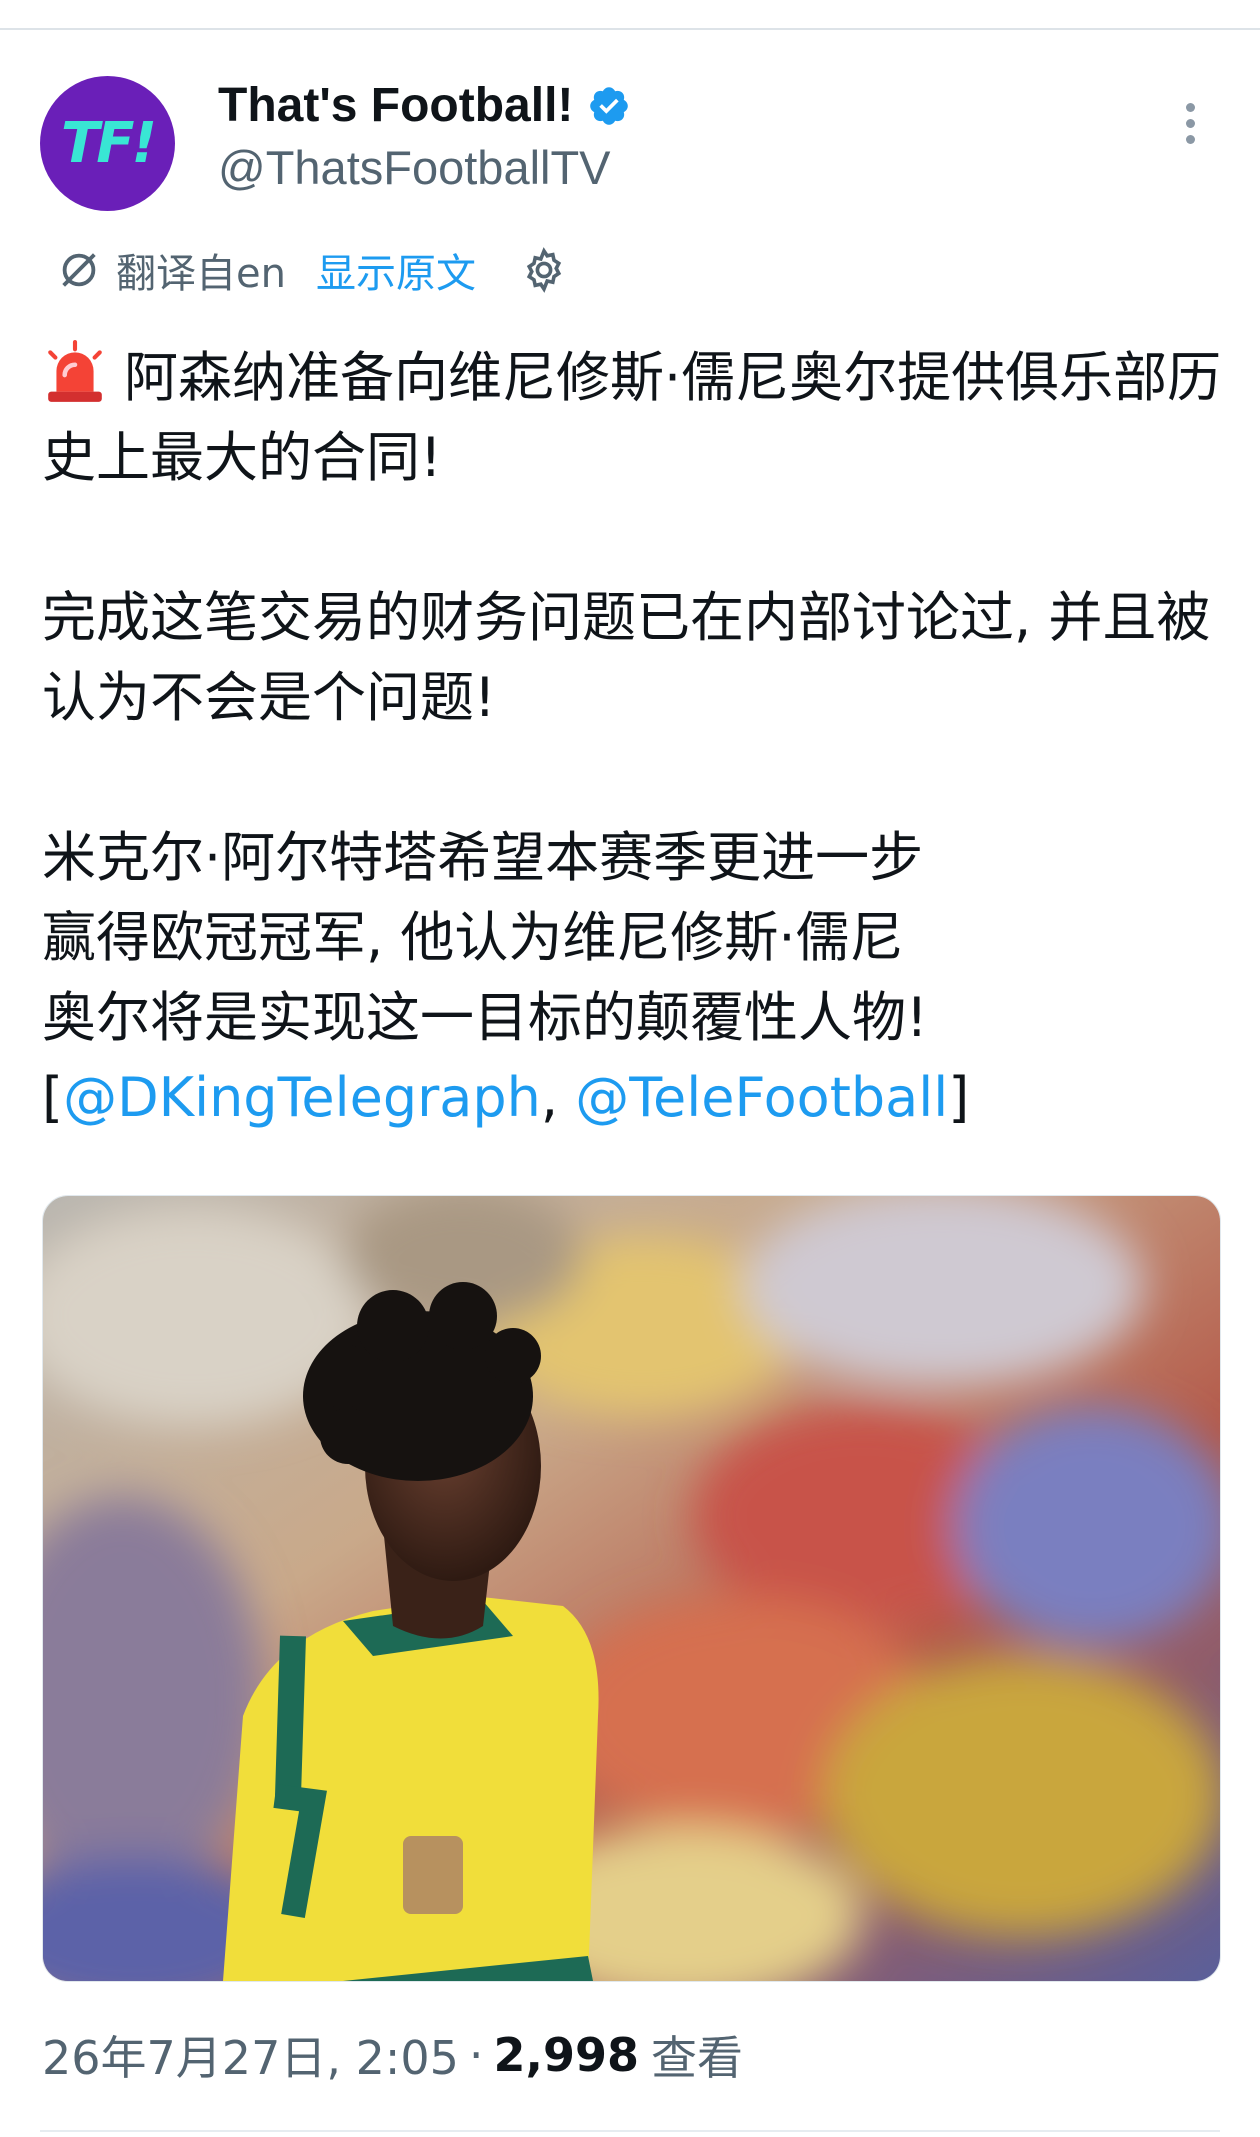 The width and height of the screenshot is (1260, 2137). Describe the element at coordinates (632, 417) in the screenshot. I see `tweet-paragraph-1-text: 阿森纳准备向维尼修斯·儒尼奥尔提供俱乐部历史上最大的合同!` at that location.